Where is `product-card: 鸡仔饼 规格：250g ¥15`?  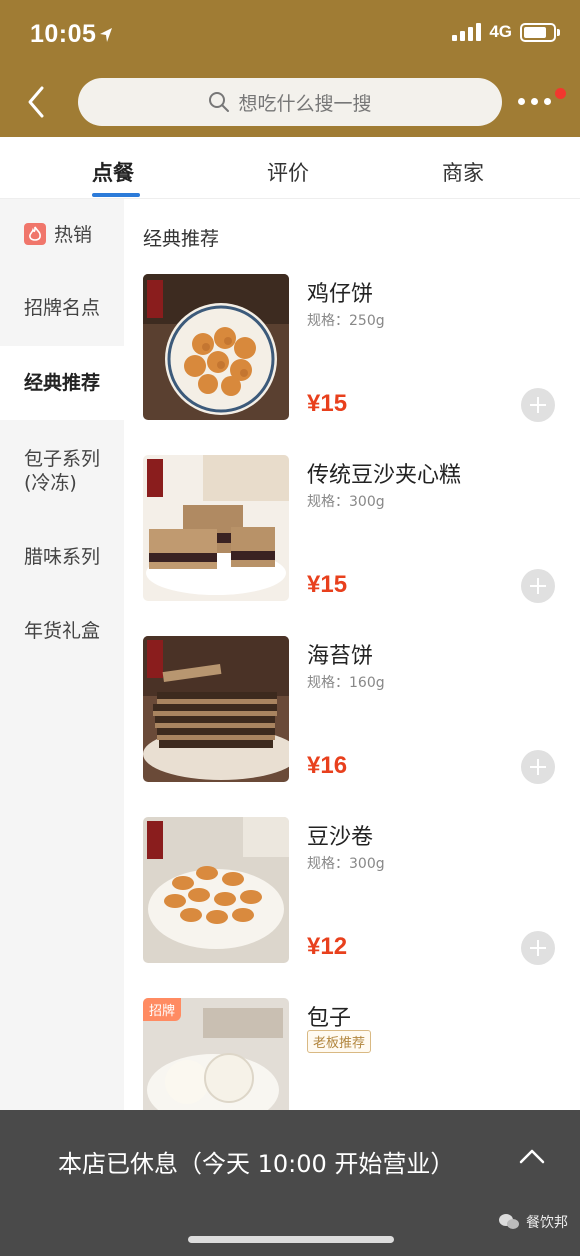
product-card: 鸡仔饼 规格：250g ¥15 is located at coordinates (353, 349).